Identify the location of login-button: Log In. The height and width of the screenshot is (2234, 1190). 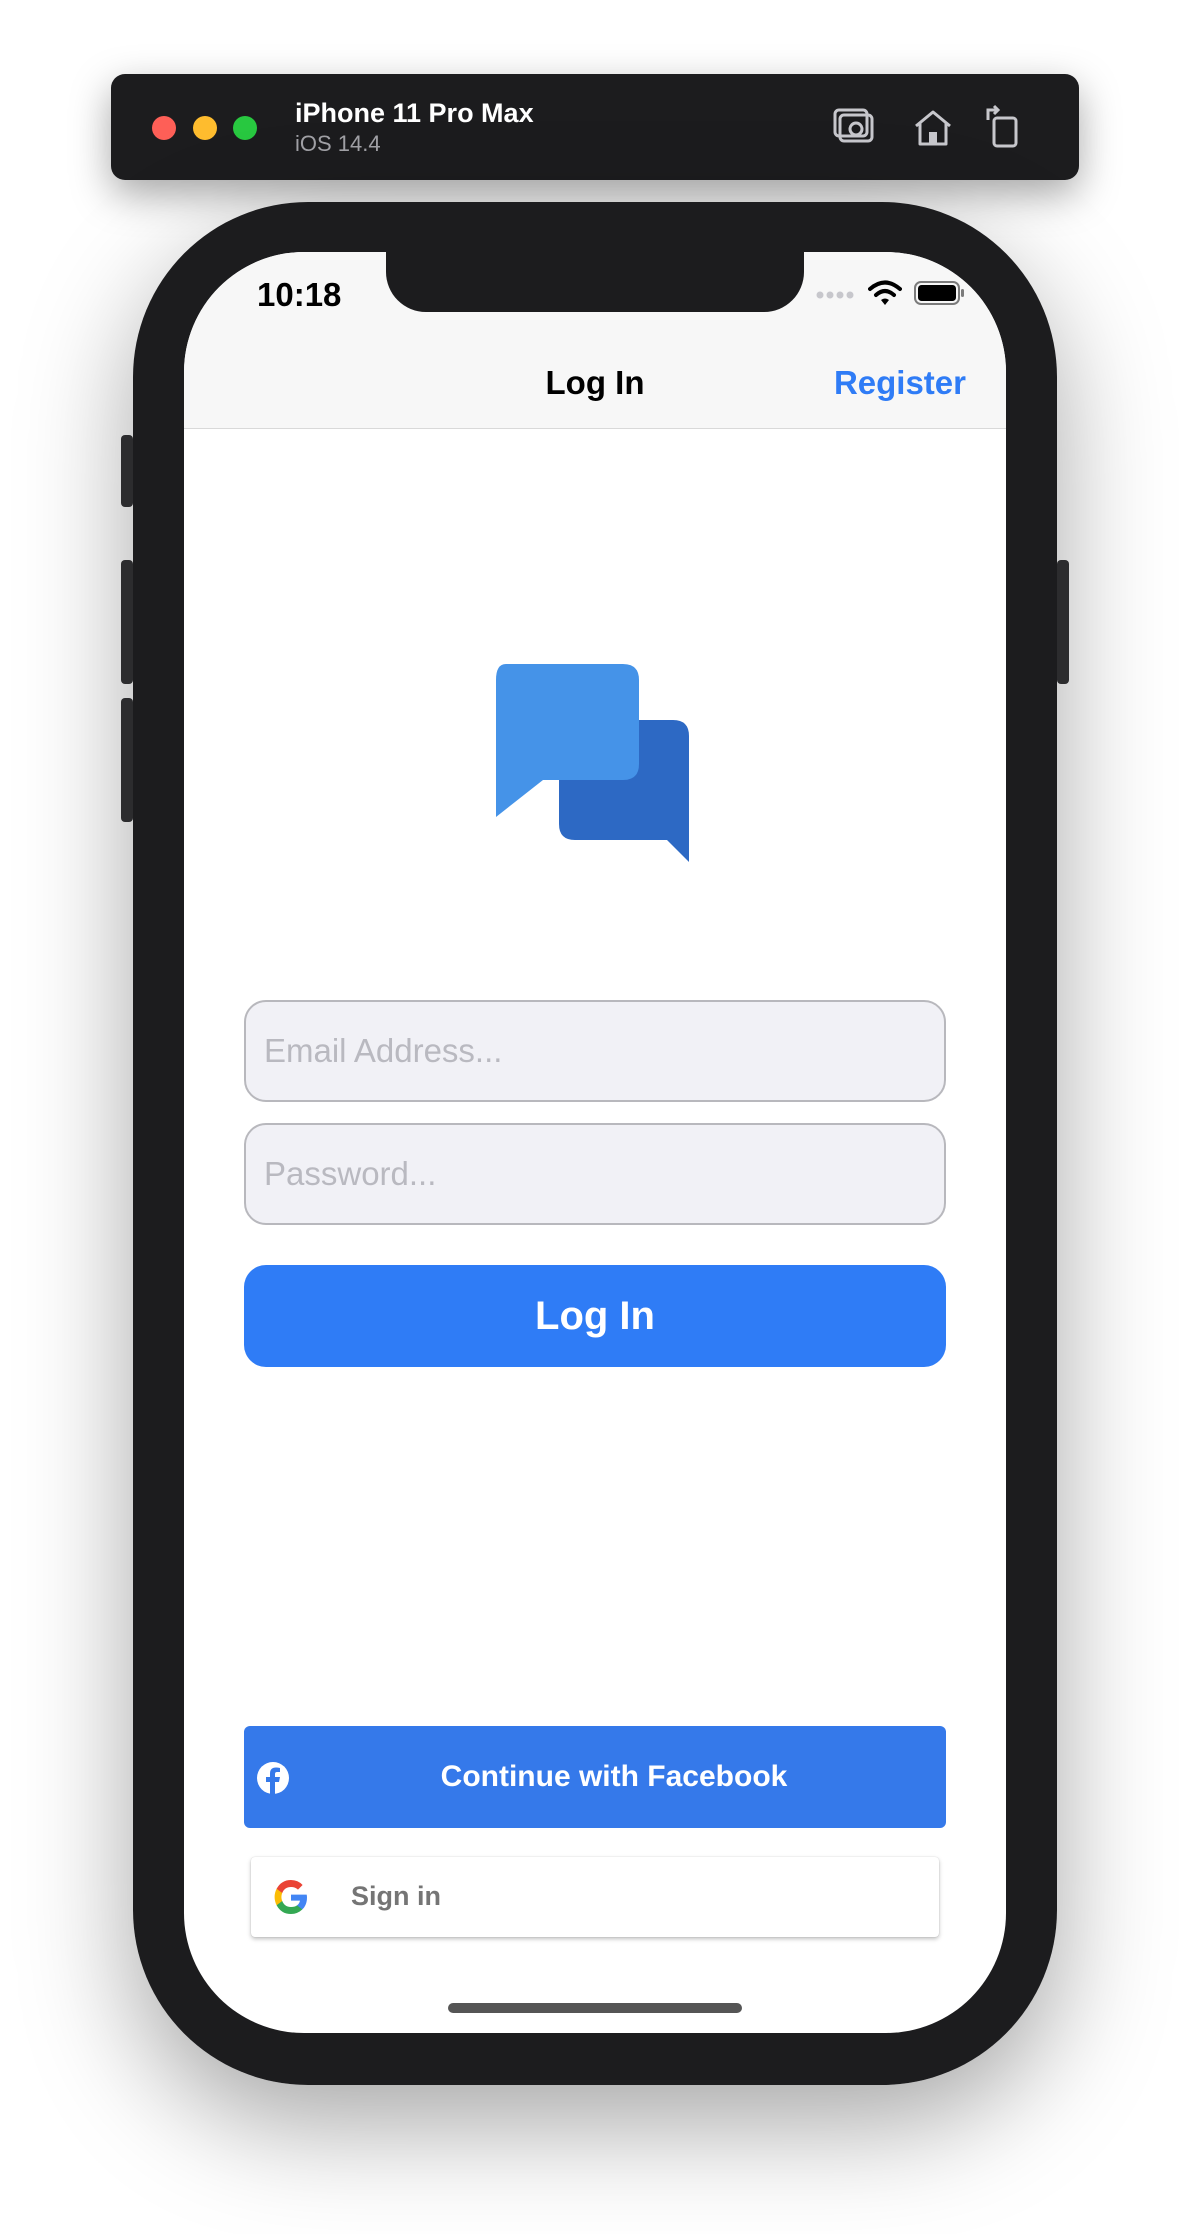
(595, 1316).